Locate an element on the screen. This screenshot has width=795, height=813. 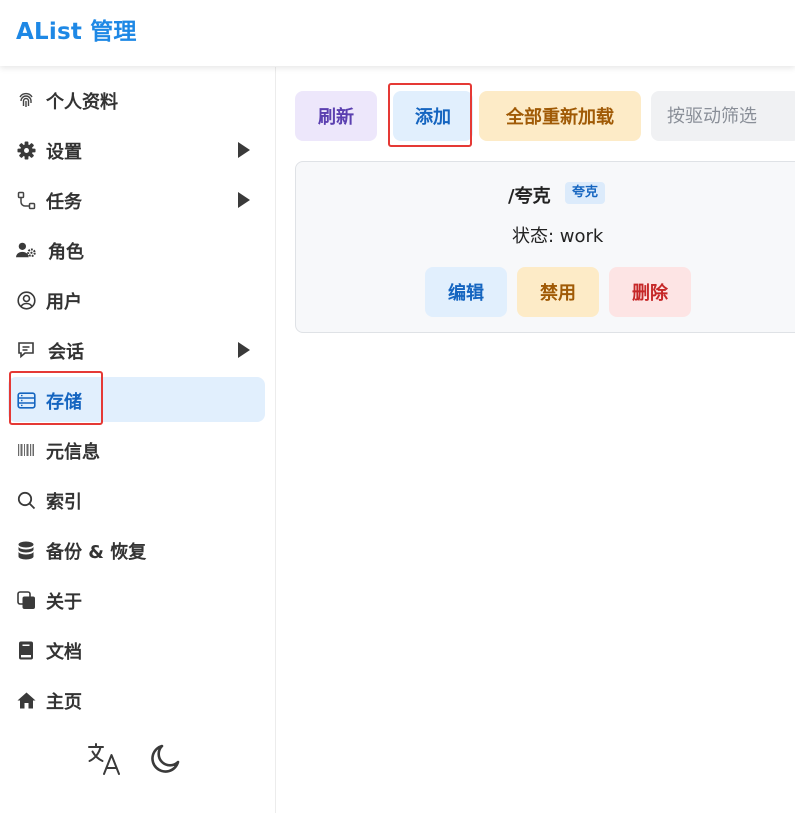
sidebar-item-backup-restore: 备份 & 恢复 is located at coordinates (136, 549).